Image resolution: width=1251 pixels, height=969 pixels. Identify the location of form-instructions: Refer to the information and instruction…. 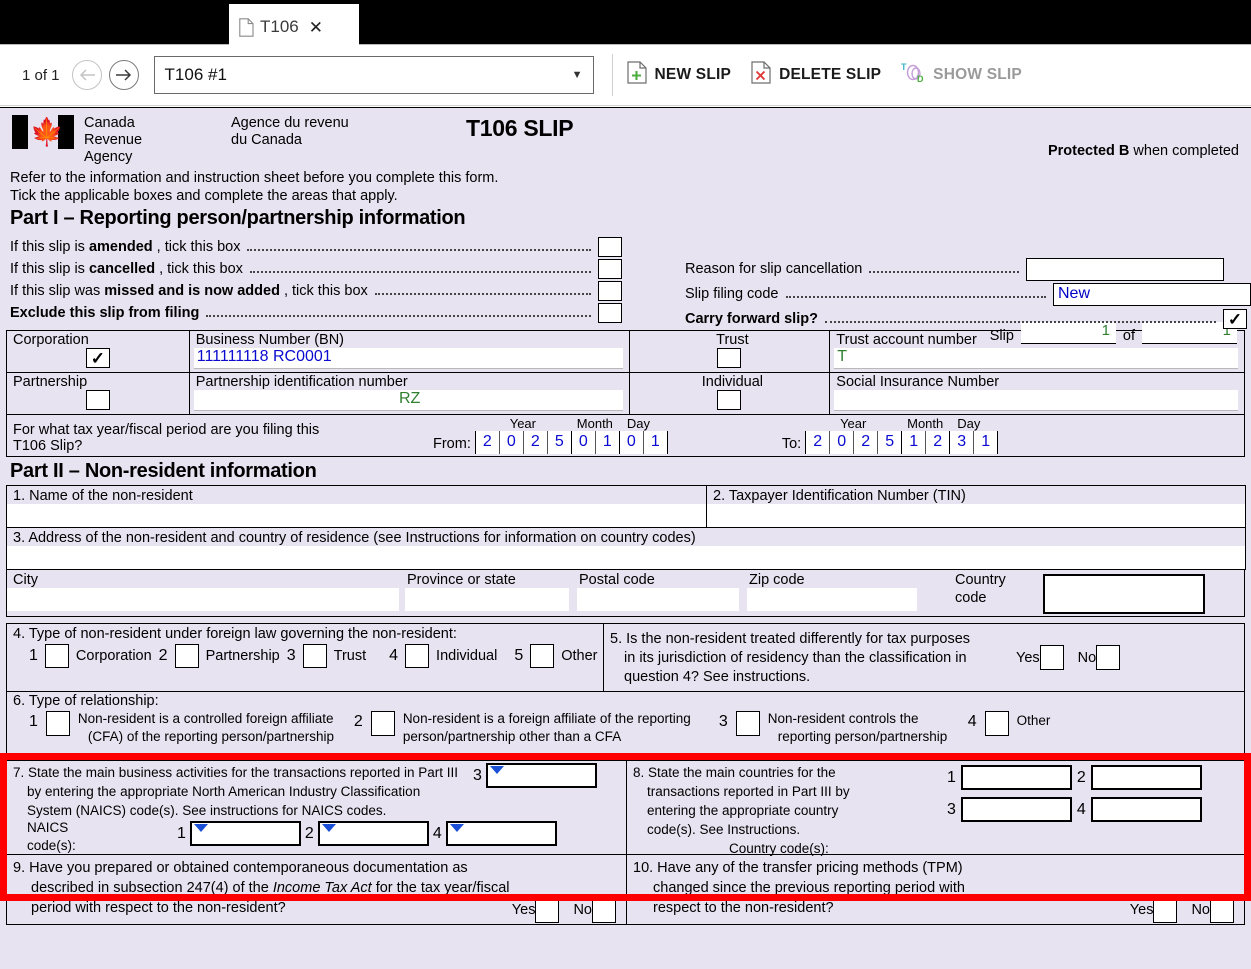
(625, 185).